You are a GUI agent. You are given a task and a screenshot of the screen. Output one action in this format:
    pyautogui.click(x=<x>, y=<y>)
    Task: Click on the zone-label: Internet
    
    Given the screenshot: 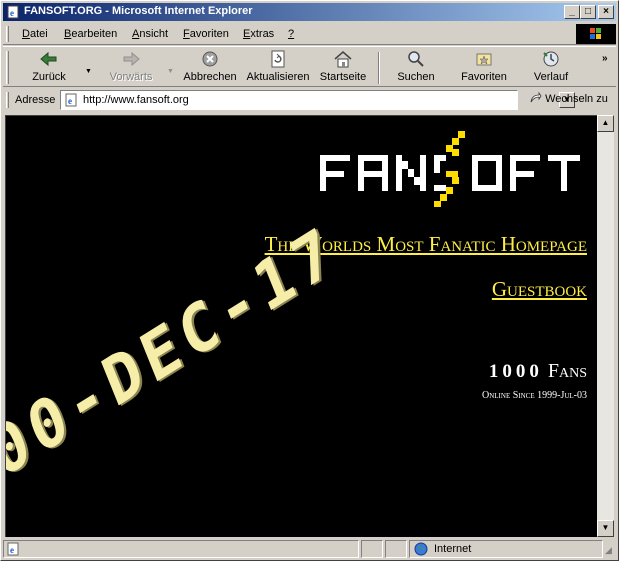 What is the action you would take?
    pyautogui.click(x=453, y=549)
    